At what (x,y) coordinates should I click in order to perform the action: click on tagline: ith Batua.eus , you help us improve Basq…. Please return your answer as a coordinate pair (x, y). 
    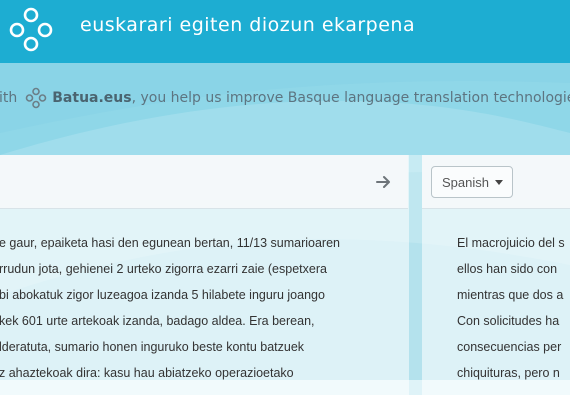
    Looking at the image, I should click on (285, 98).